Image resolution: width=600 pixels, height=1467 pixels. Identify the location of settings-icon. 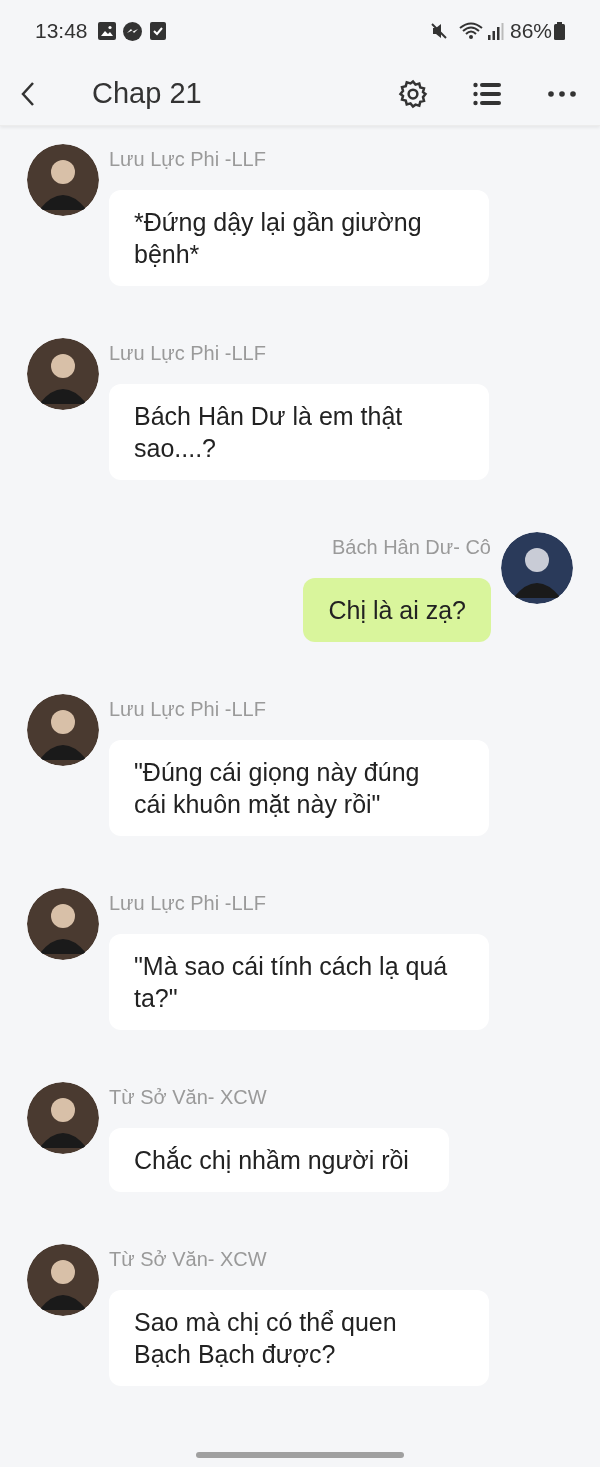
(413, 93).